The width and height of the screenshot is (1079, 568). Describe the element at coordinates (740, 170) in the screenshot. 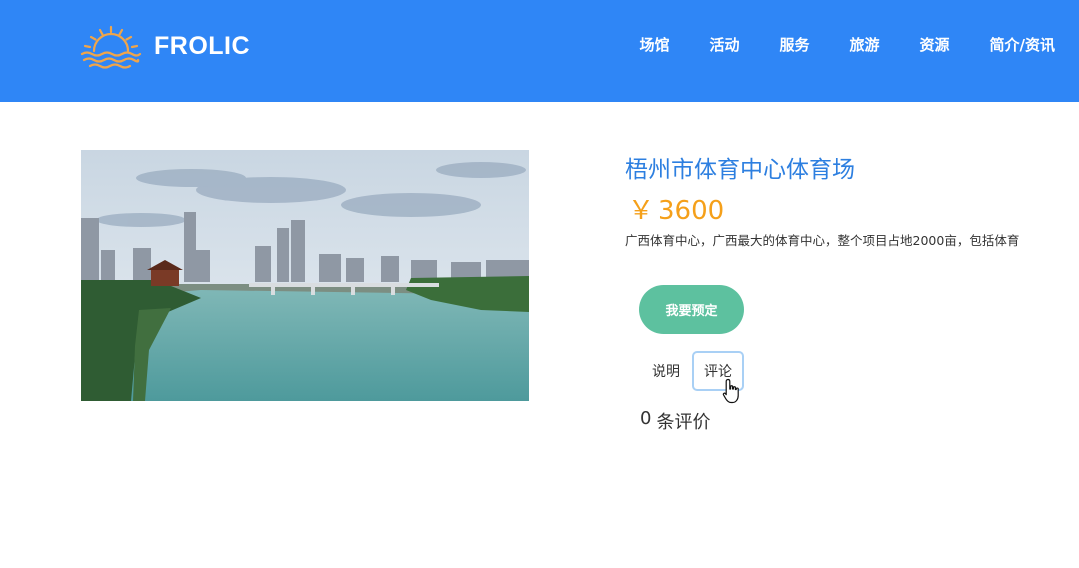

I see `venue-title: 梧州市体育中心体育场` at that location.